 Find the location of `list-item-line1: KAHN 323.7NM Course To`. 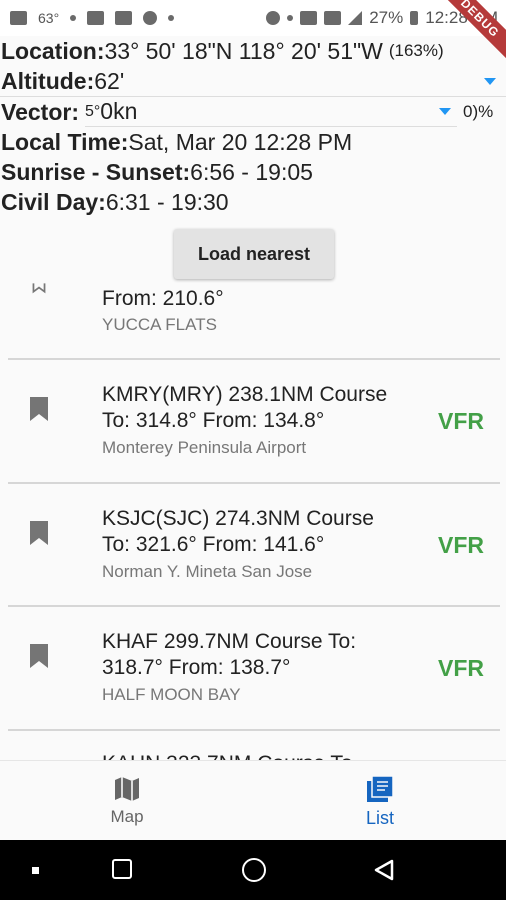

list-item-line1: KAHN 323.7NM Course To is located at coordinates (227, 755).